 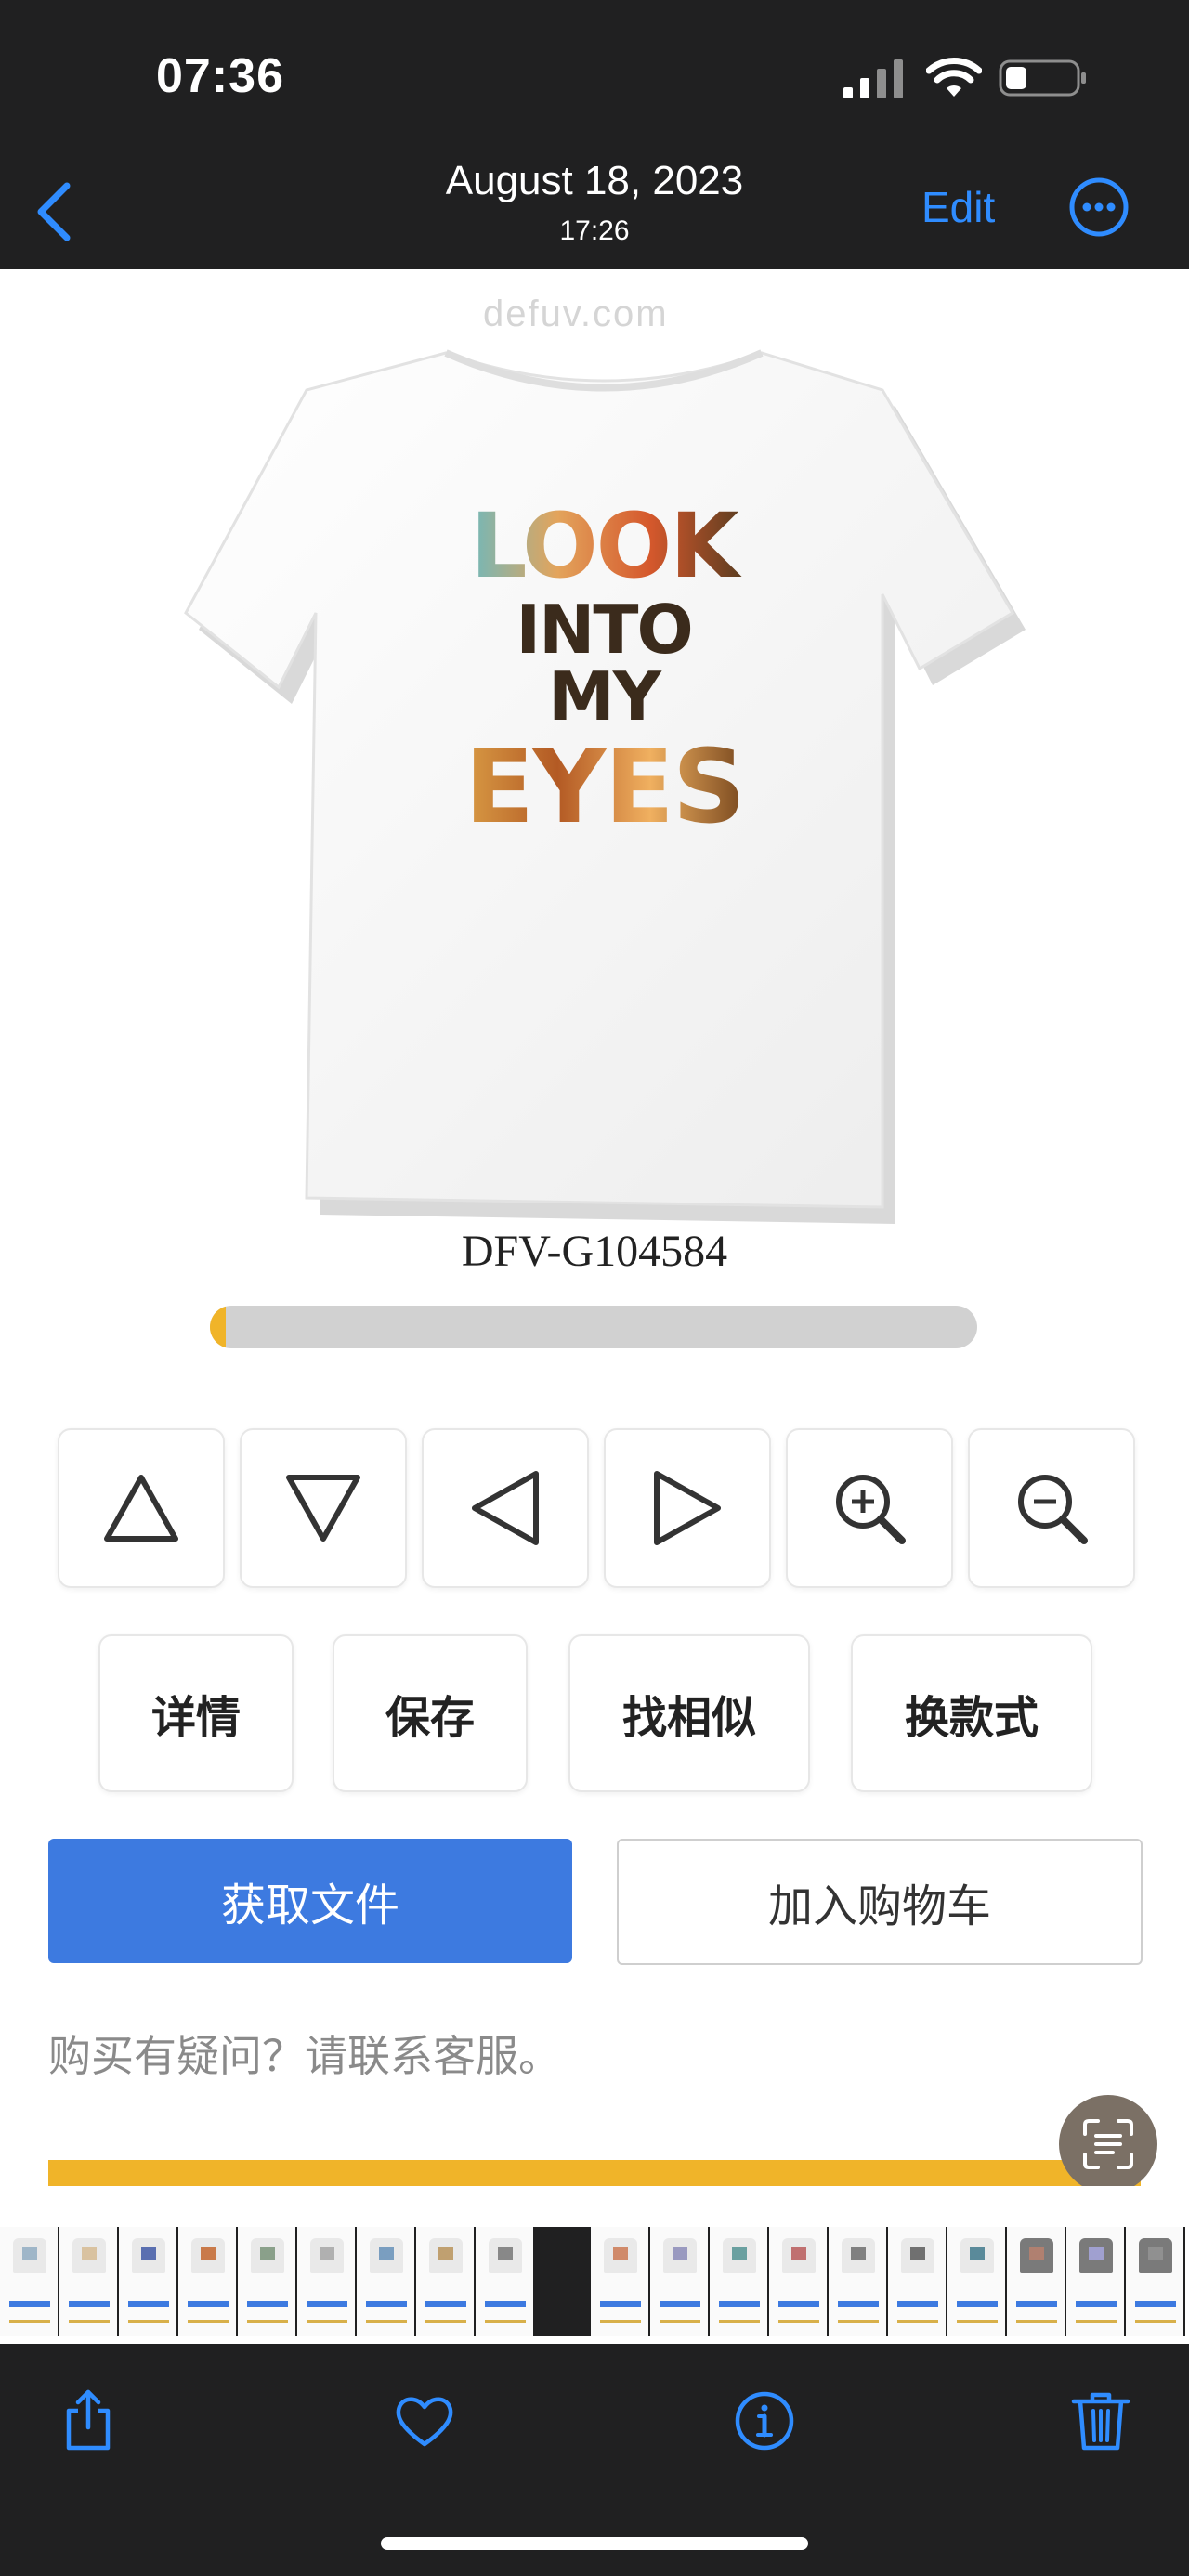 I want to click on save-button: 保存, so click(x=430, y=1713).